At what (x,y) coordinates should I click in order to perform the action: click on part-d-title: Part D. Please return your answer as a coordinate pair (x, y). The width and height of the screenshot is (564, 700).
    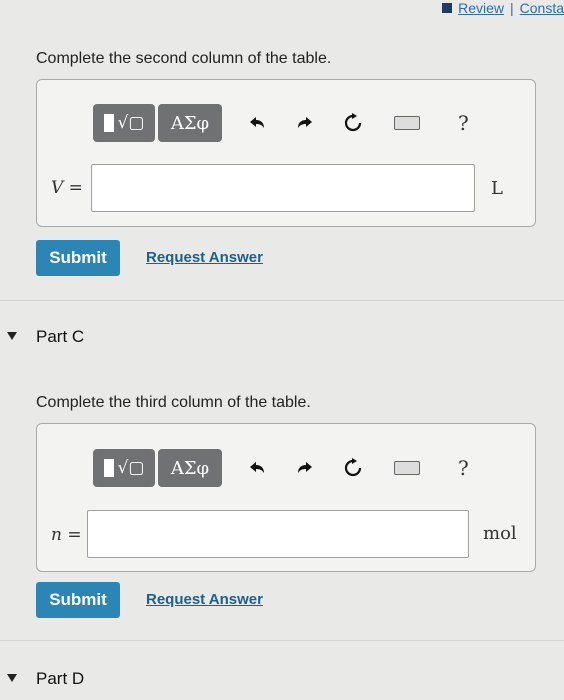
    Looking at the image, I should click on (60, 678).